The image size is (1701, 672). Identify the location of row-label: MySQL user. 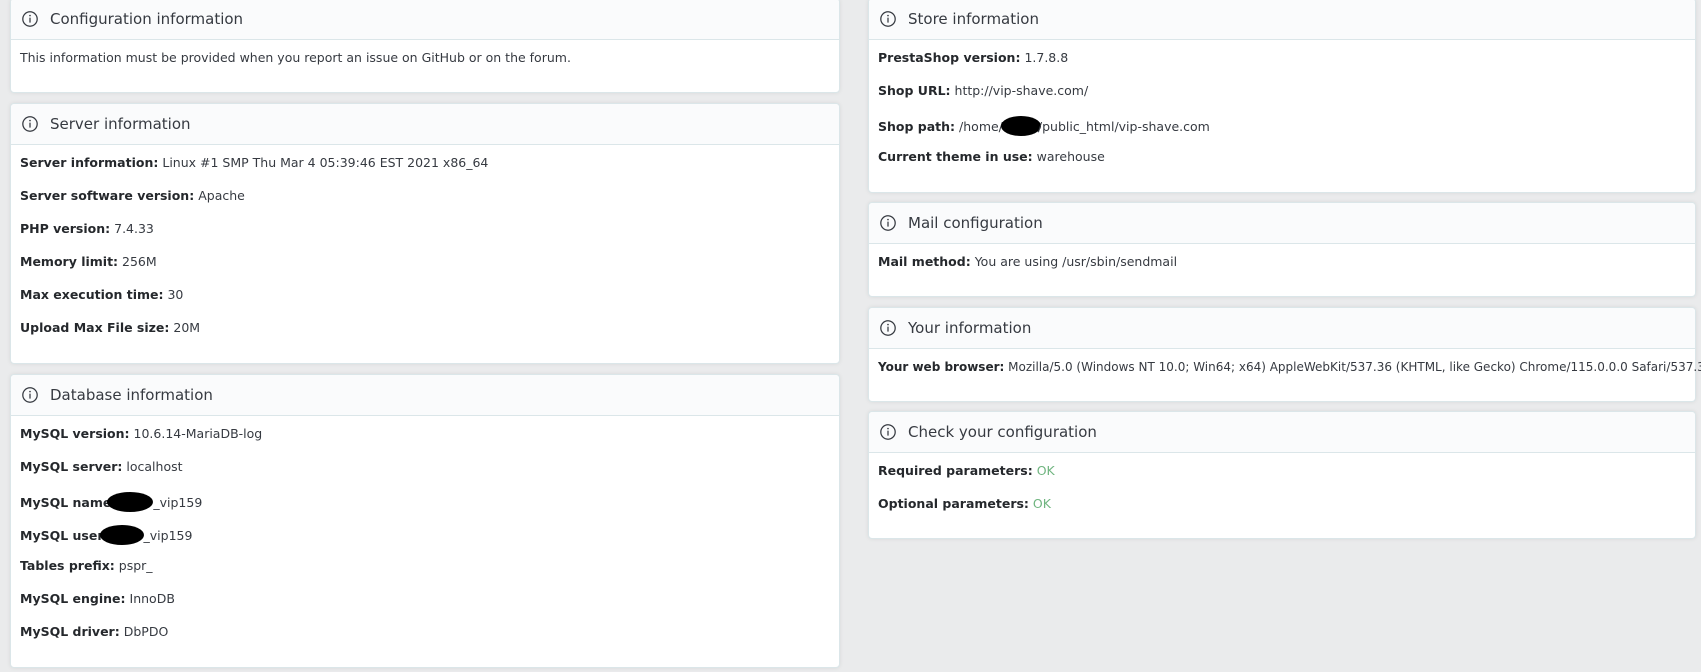
(62, 535).